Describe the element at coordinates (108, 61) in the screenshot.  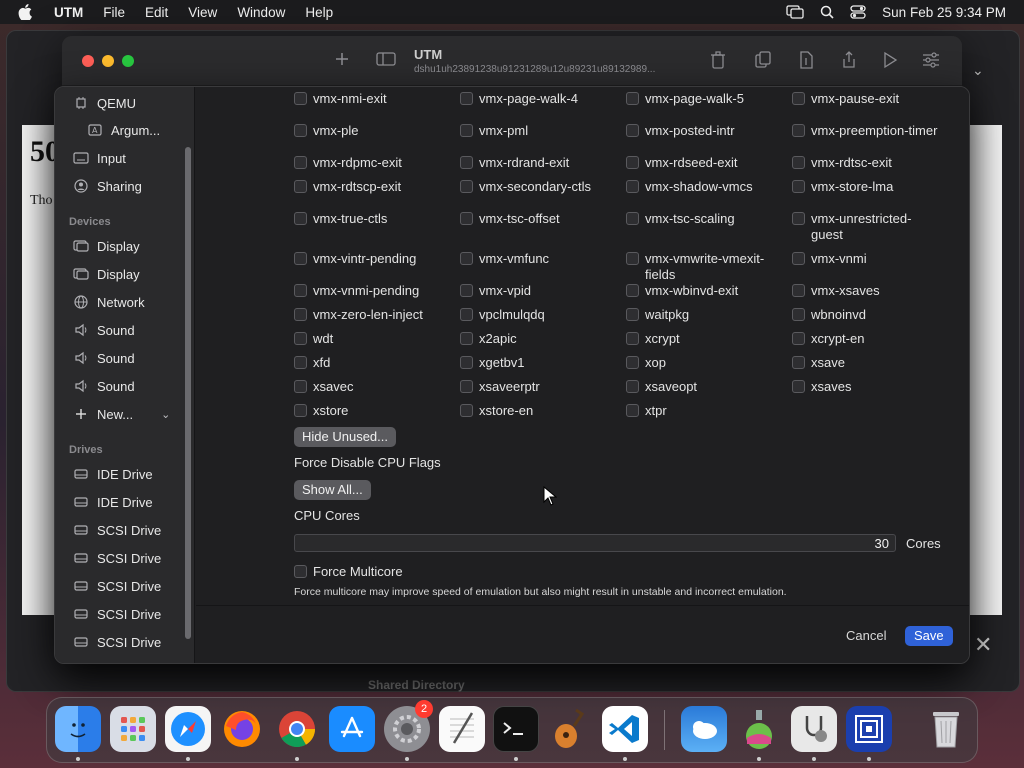
I see `window-minimize-button` at that location.